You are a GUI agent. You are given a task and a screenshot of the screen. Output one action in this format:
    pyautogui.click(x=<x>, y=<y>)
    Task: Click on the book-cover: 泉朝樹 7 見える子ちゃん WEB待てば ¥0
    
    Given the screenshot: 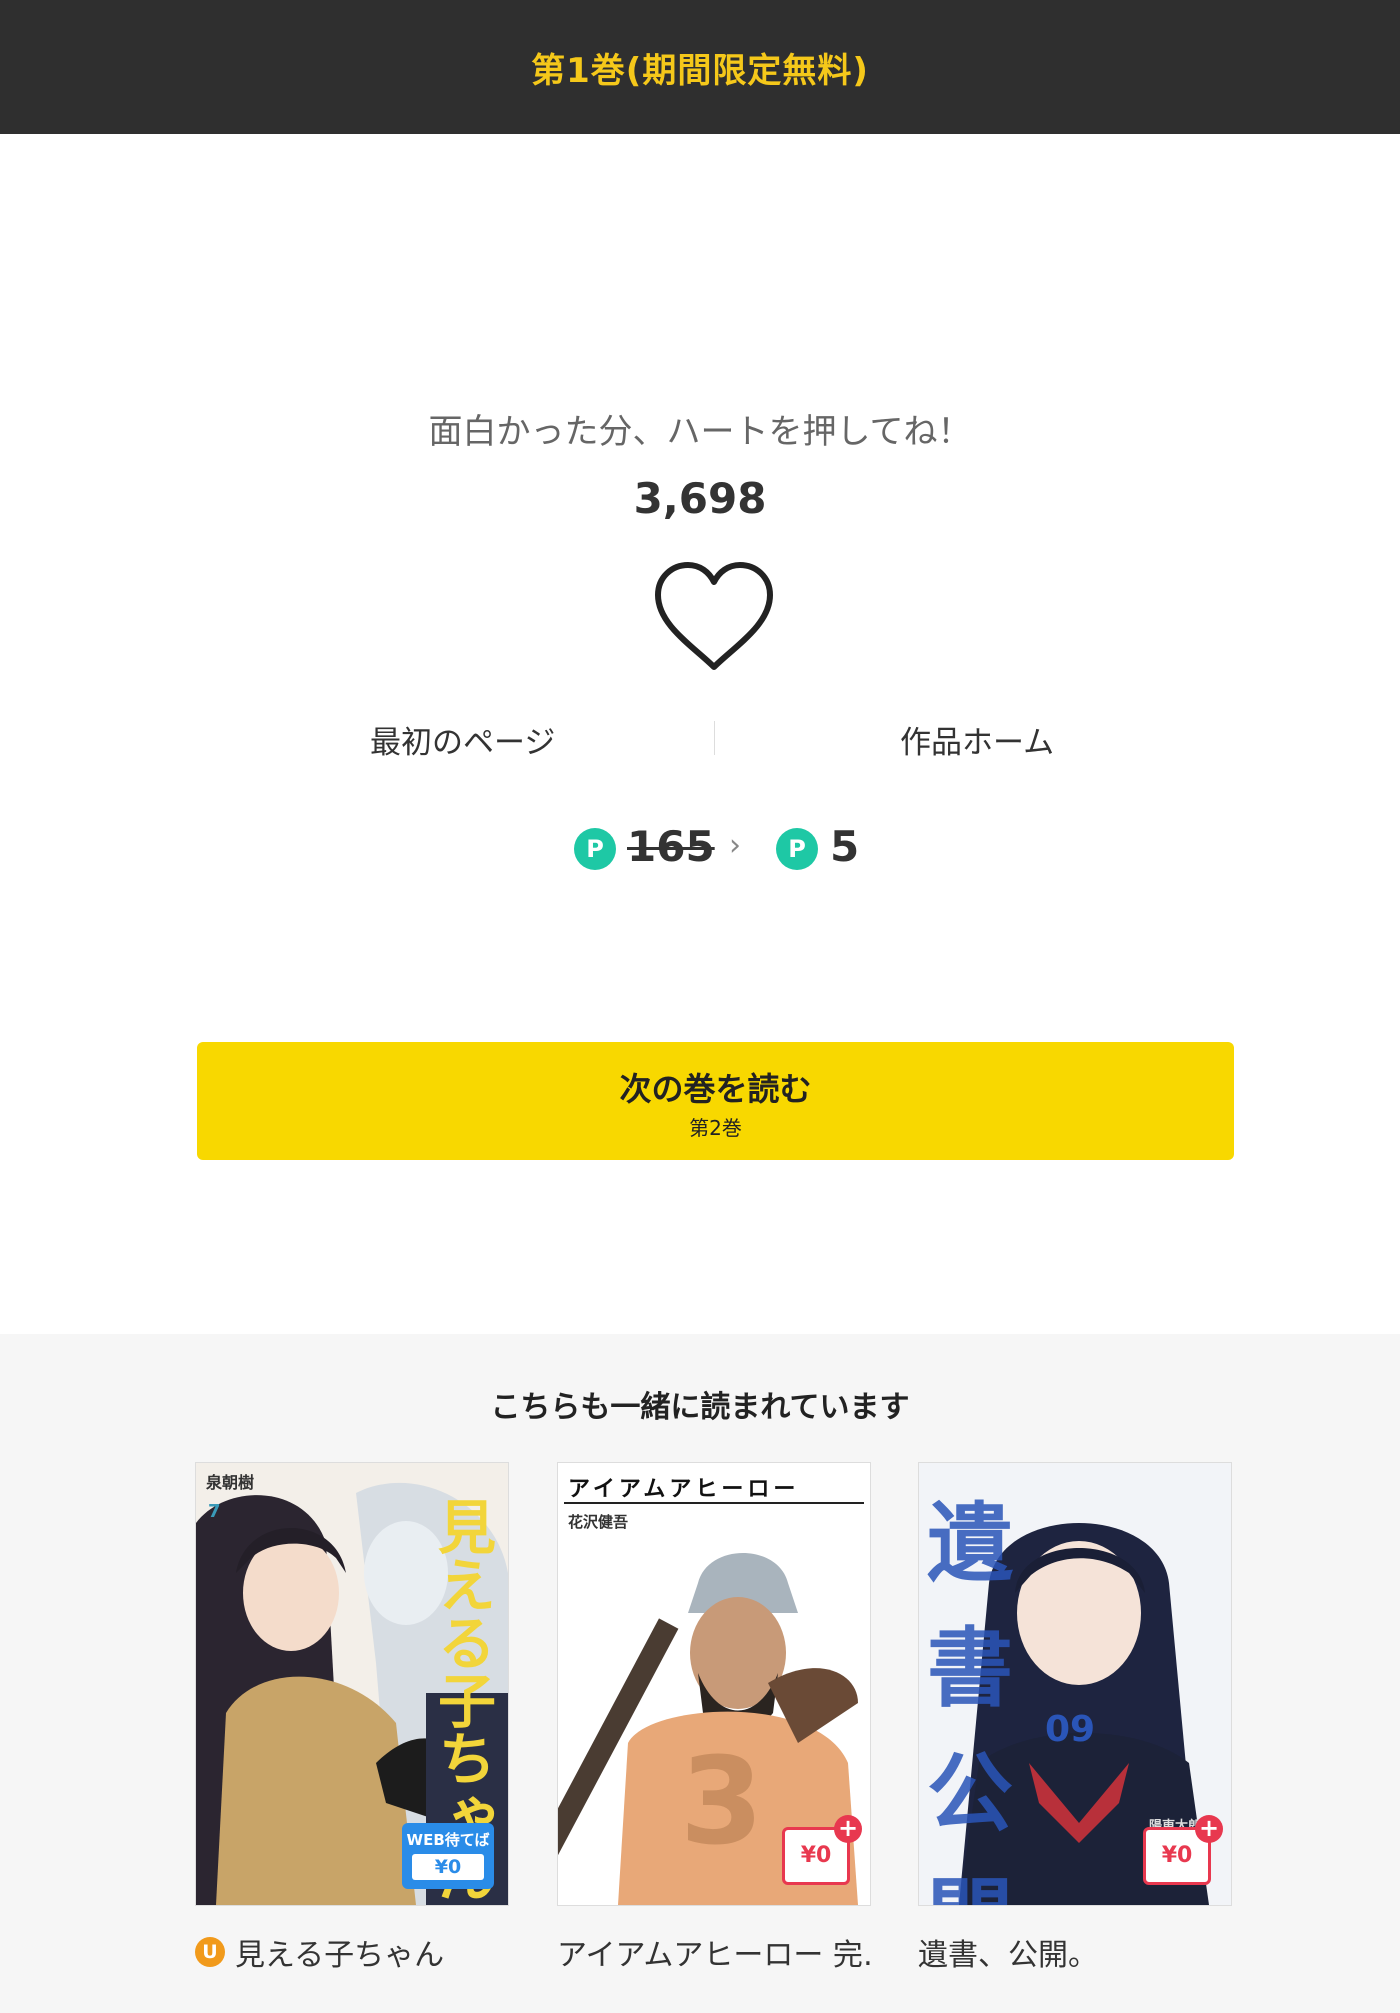 What is the action you would take?
    pyautogui.click(x=352, y=1684)
    